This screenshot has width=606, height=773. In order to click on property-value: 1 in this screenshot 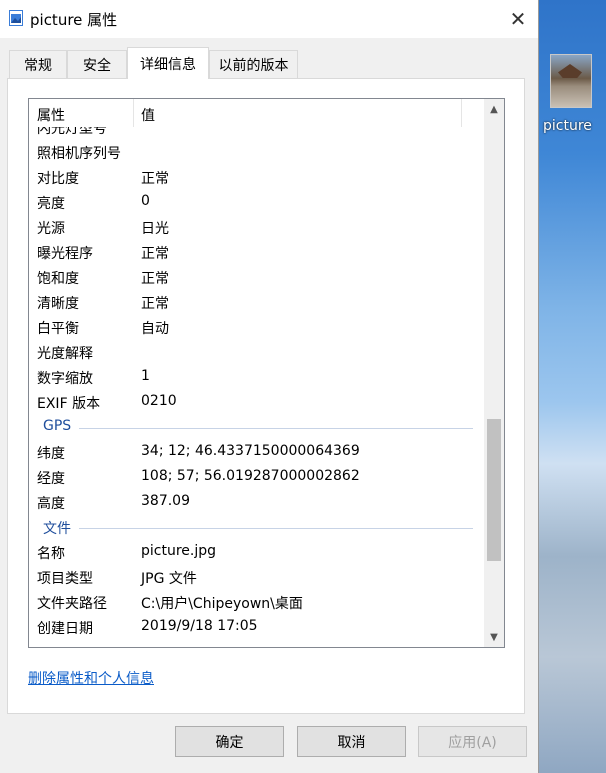, I will do `click(145, 376)`.